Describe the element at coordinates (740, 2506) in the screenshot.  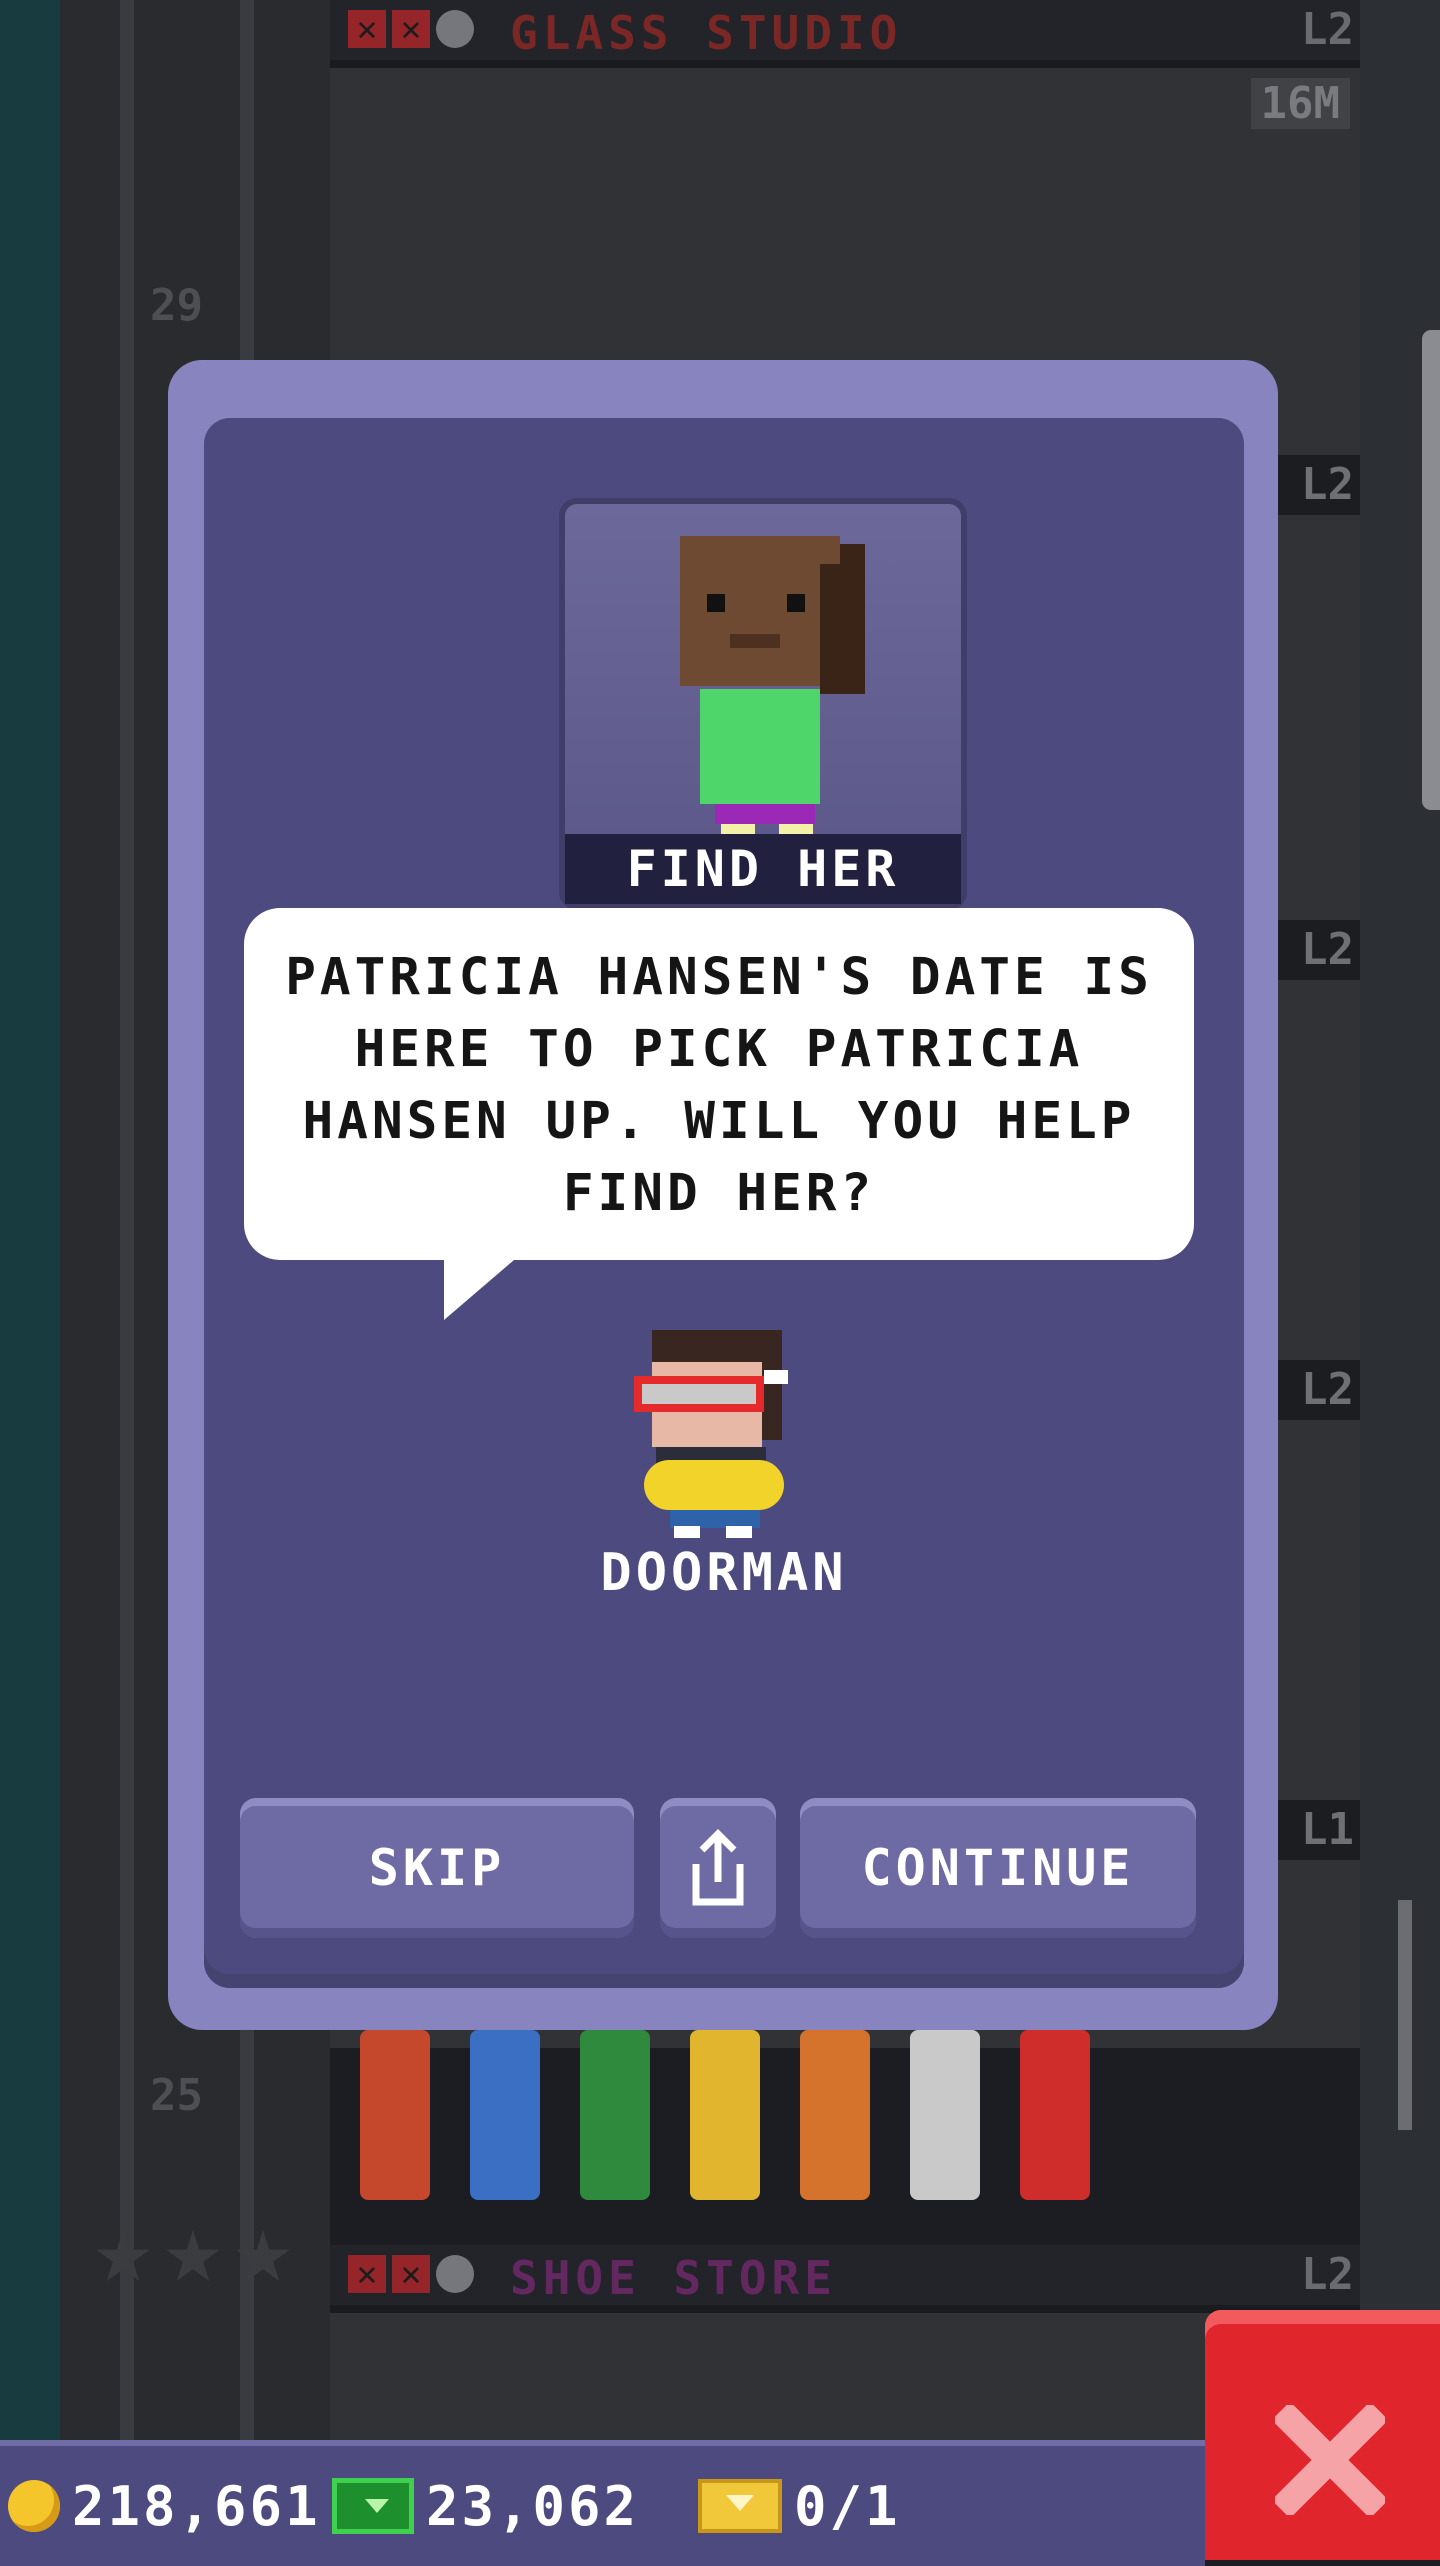
I see `ticket-icon` at that location.